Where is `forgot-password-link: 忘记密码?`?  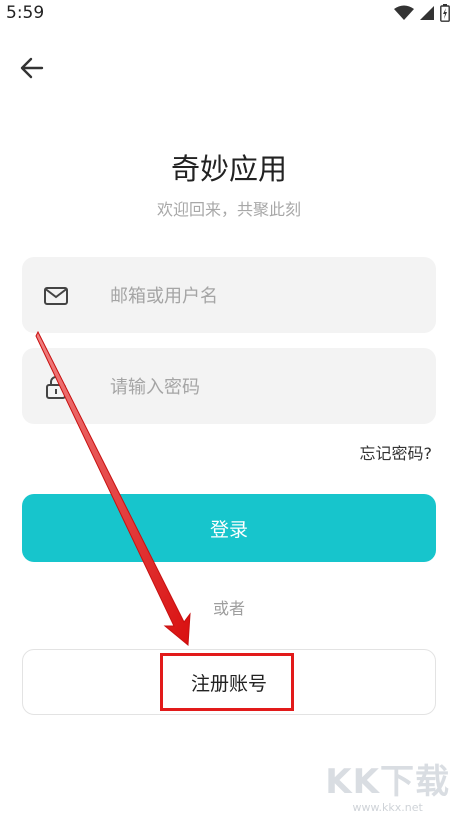 forgot-password-link: 忘记密码? is located at coordinates (396, 452).